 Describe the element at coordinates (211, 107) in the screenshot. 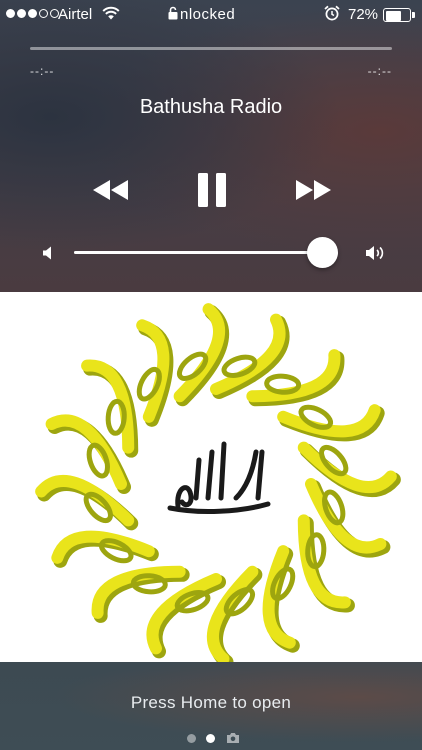

I see `track-title: Bathusha Radio` at that location.